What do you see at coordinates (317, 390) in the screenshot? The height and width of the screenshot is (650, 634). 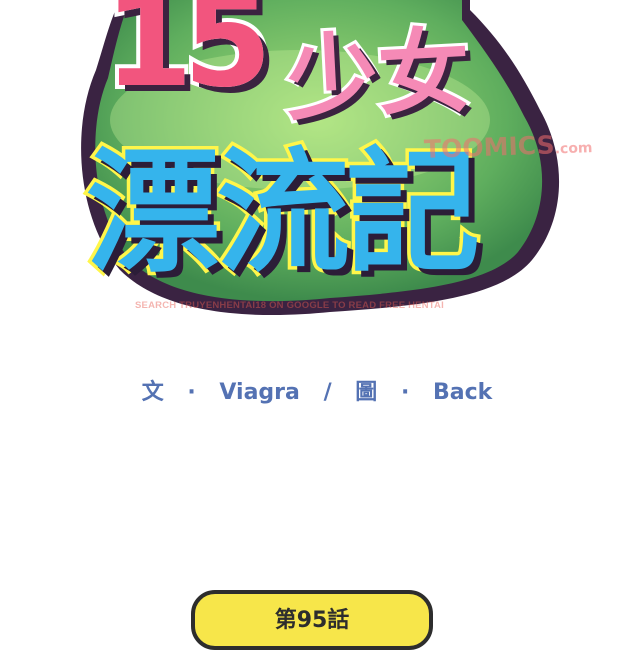 I see `credits-line: 文 · Viagra / 圖 · Back` at bounding box center [317, 390].